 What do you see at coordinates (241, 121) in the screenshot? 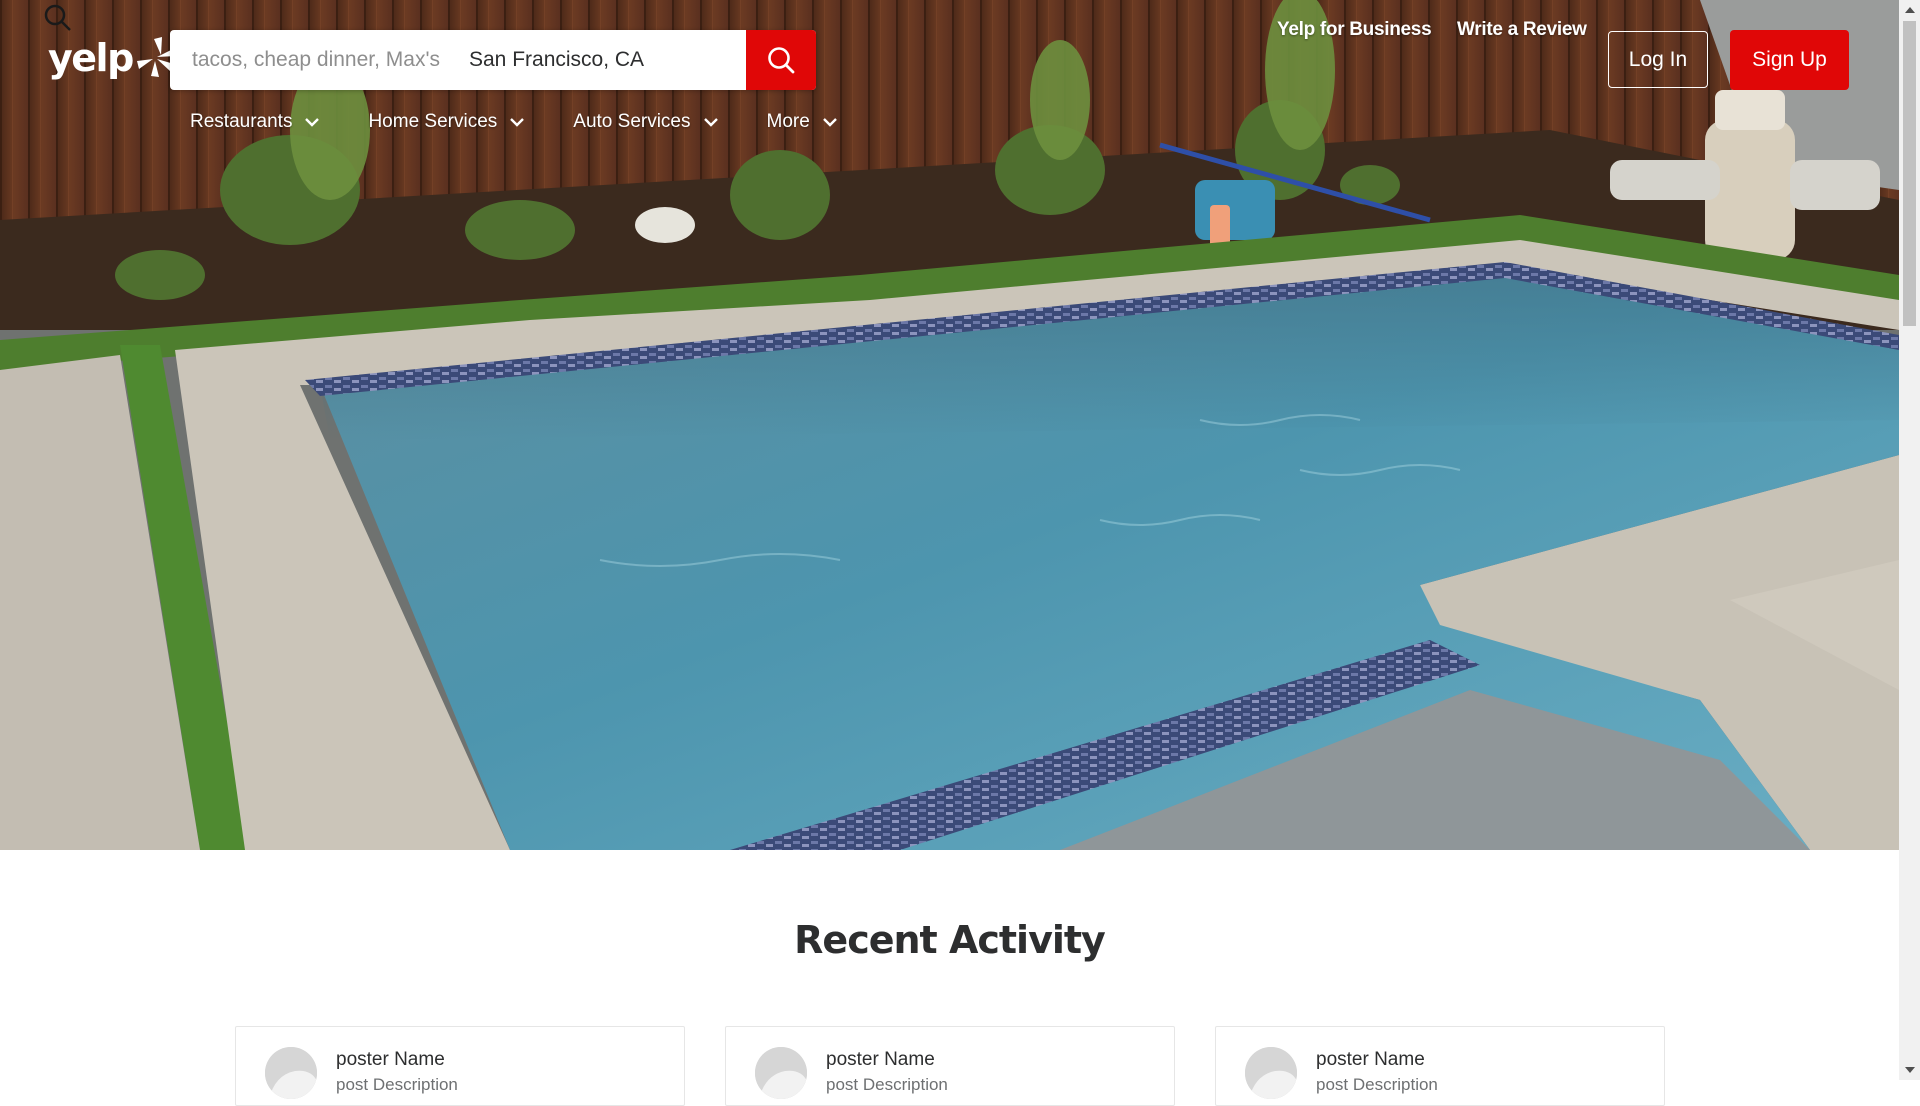
I see `nav-item-label: Restaurants` at bounding box center [241, 121].